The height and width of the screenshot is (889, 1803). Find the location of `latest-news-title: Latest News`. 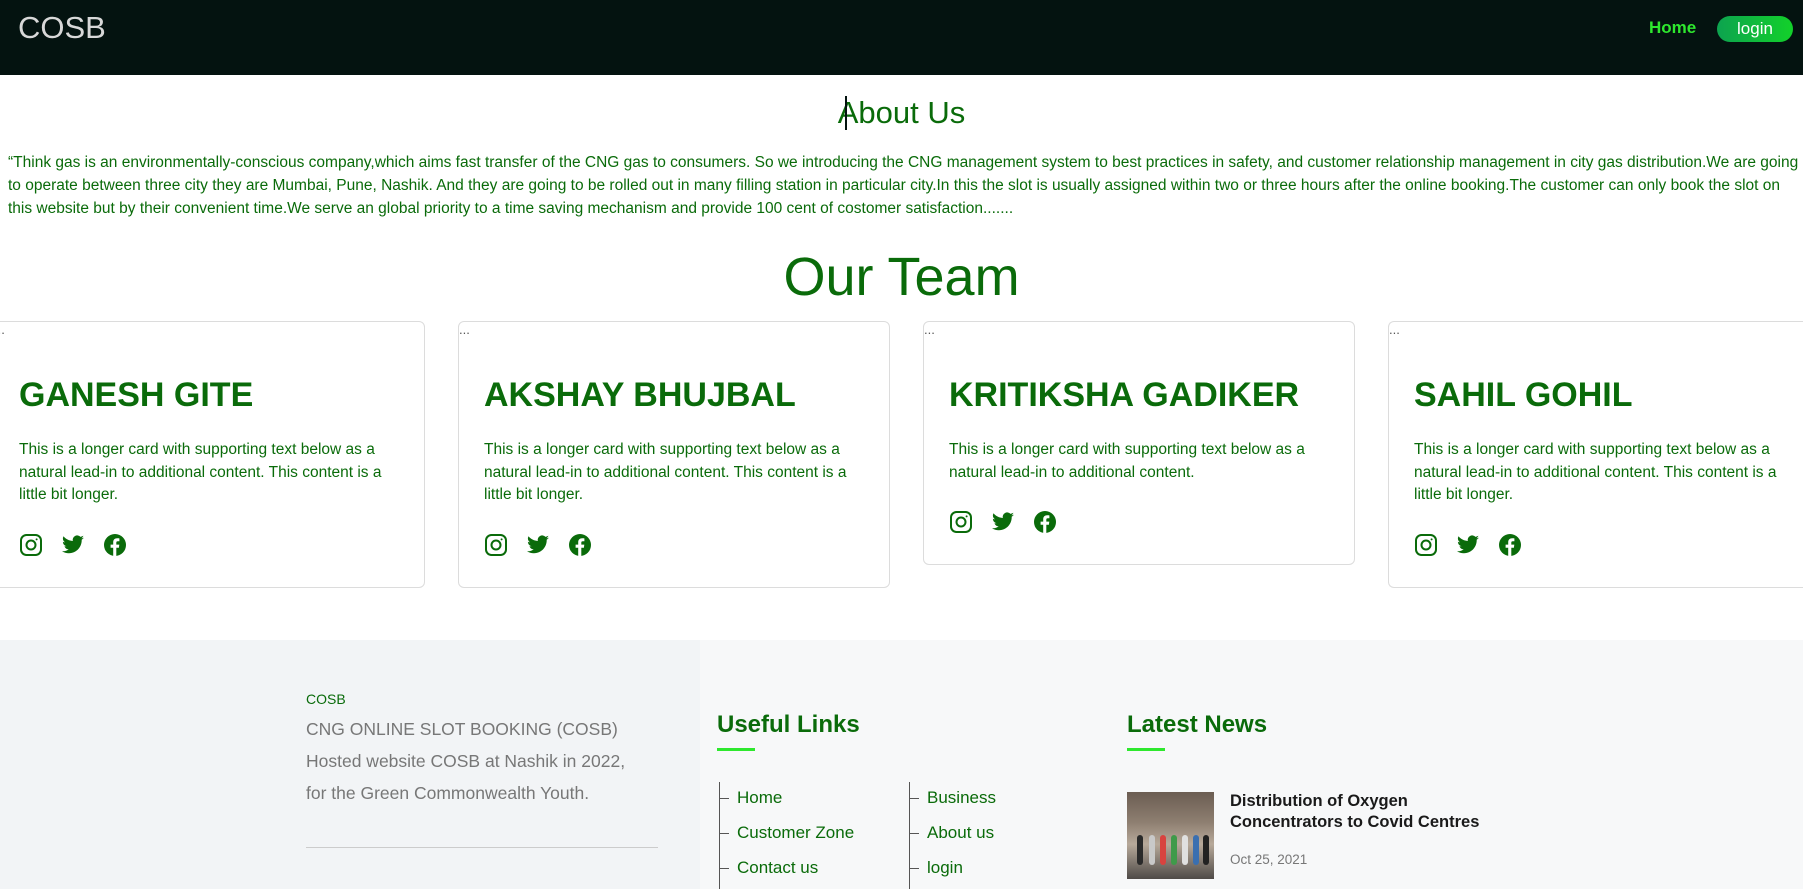

latest-news-title: Latest News is located at coordinates (1197, 724).